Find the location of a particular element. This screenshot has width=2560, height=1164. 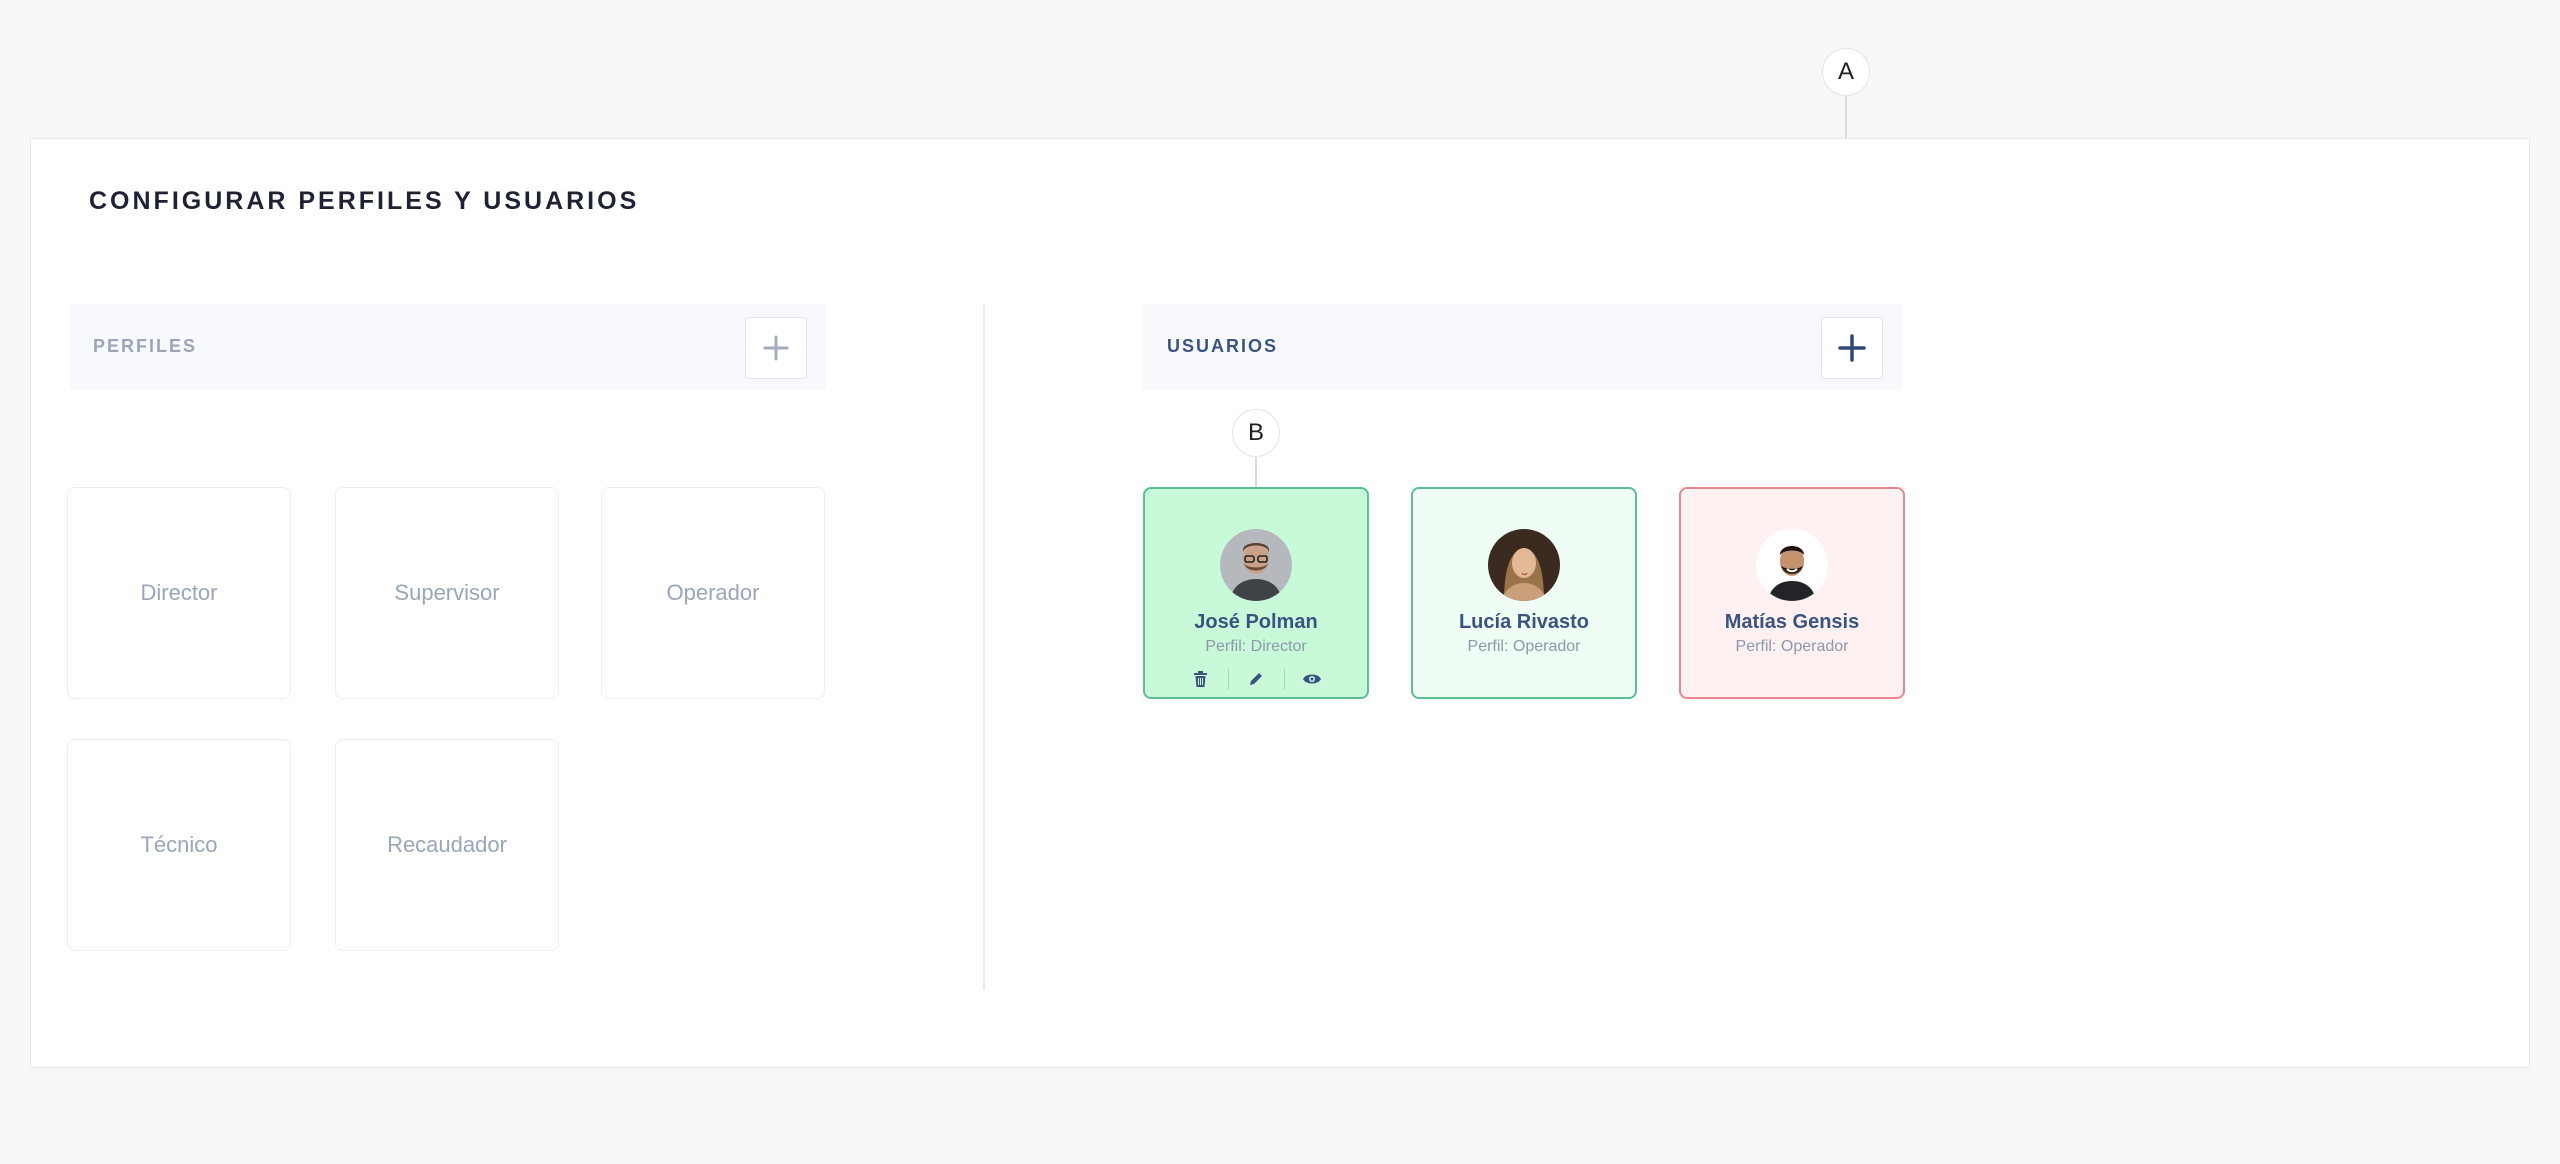

add-profile-button is located at coordinates (776, 348).